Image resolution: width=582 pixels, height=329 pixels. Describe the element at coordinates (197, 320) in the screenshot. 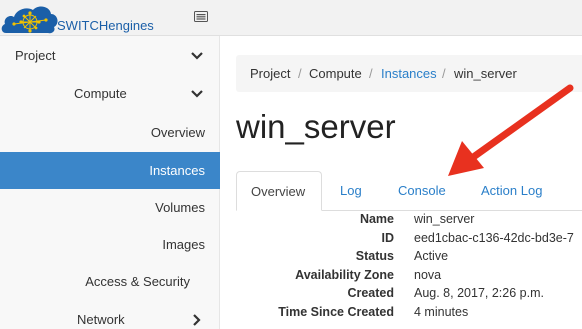

I see `chevron-right-icon` at that location.